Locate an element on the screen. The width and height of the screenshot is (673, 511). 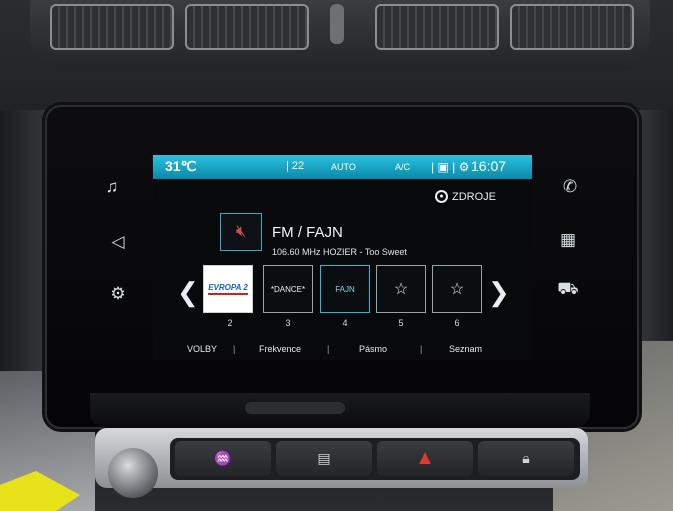
hazard-icon: ▲ is located at coordinates (425, 458).